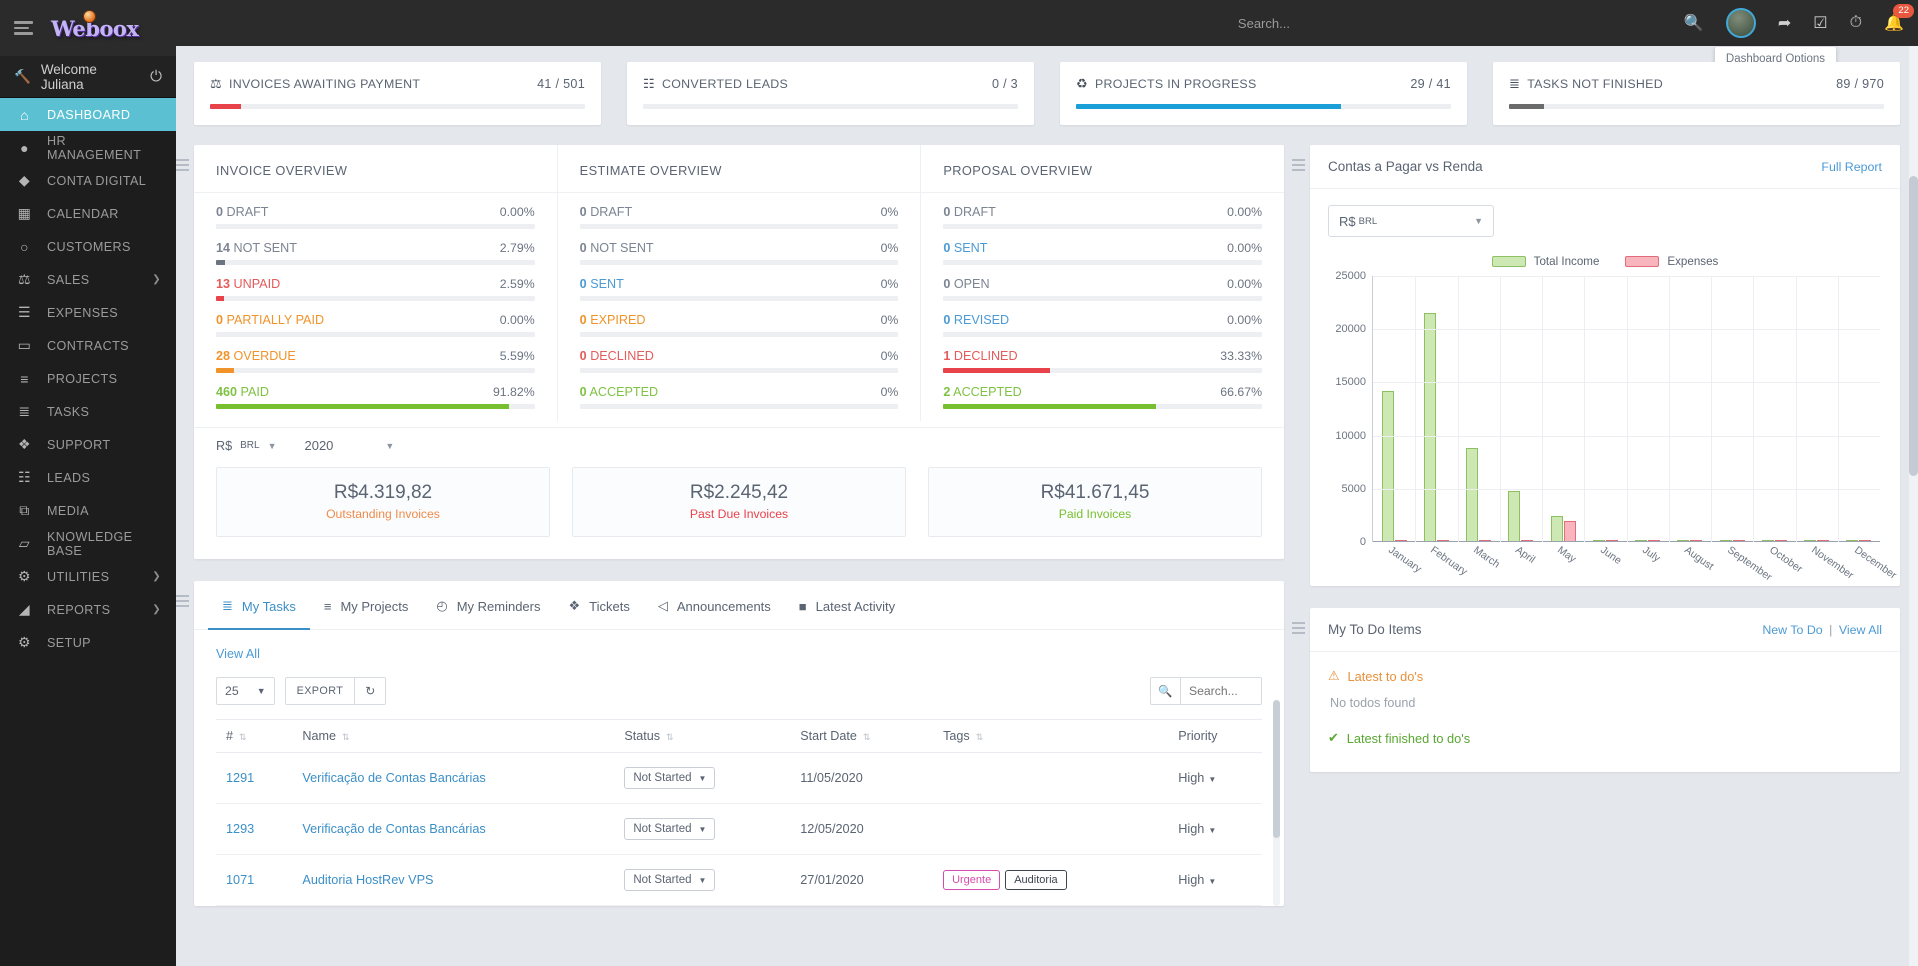 The height and width of the screenshot is (966, 1918). I want to click on table-scrollbar, so click(1276, 803).